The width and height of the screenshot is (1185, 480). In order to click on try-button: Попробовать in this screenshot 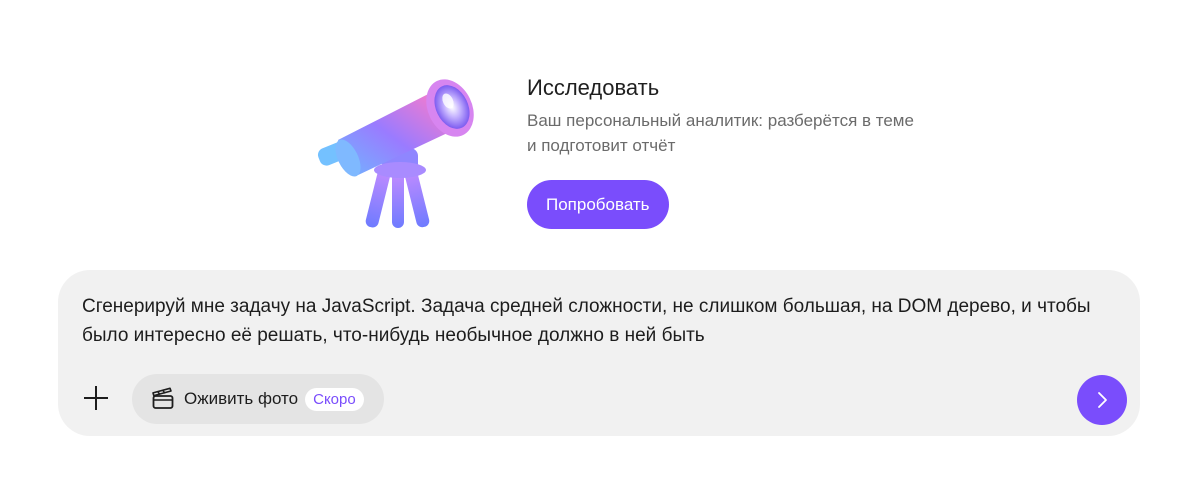, I will do `click(598, 204)`.